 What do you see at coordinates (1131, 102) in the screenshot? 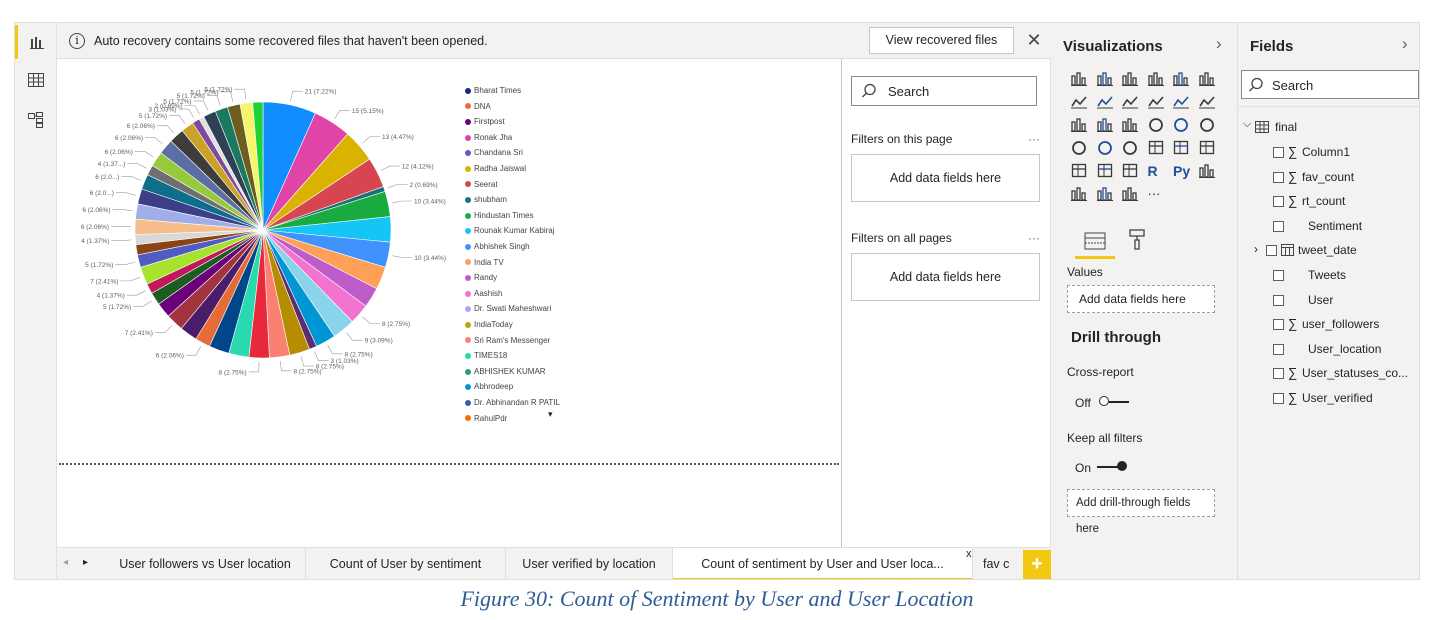
I see `stacked-area-chart-icon` at bounding box center [1131, 102].